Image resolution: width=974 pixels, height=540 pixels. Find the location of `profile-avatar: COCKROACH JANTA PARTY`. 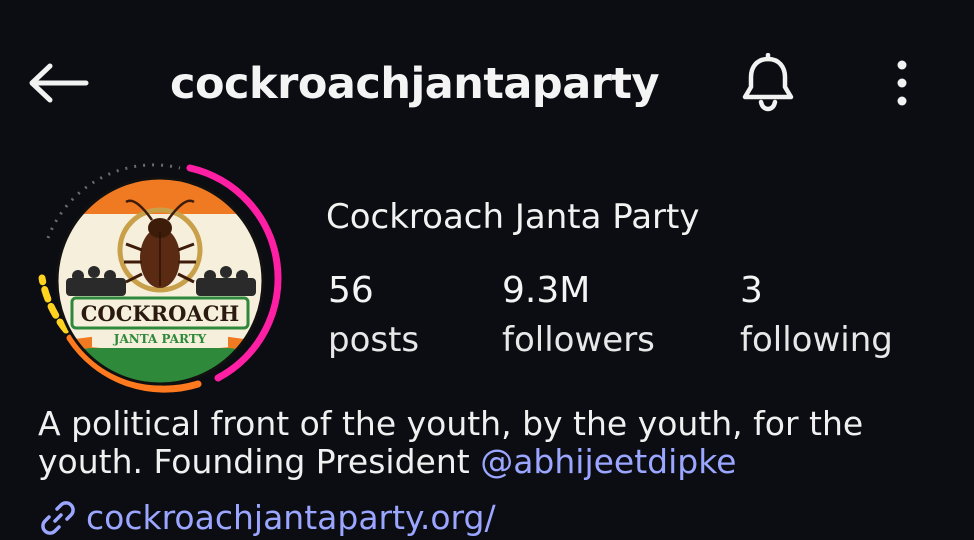

profile-avatar: COCKROACH JANTA PARTY is located at coordinates (160, 278).